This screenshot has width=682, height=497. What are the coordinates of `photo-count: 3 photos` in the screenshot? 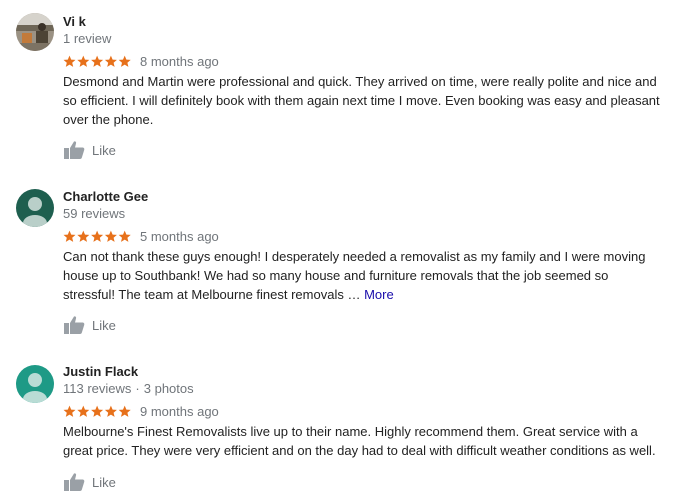 It's located at (169, 388).